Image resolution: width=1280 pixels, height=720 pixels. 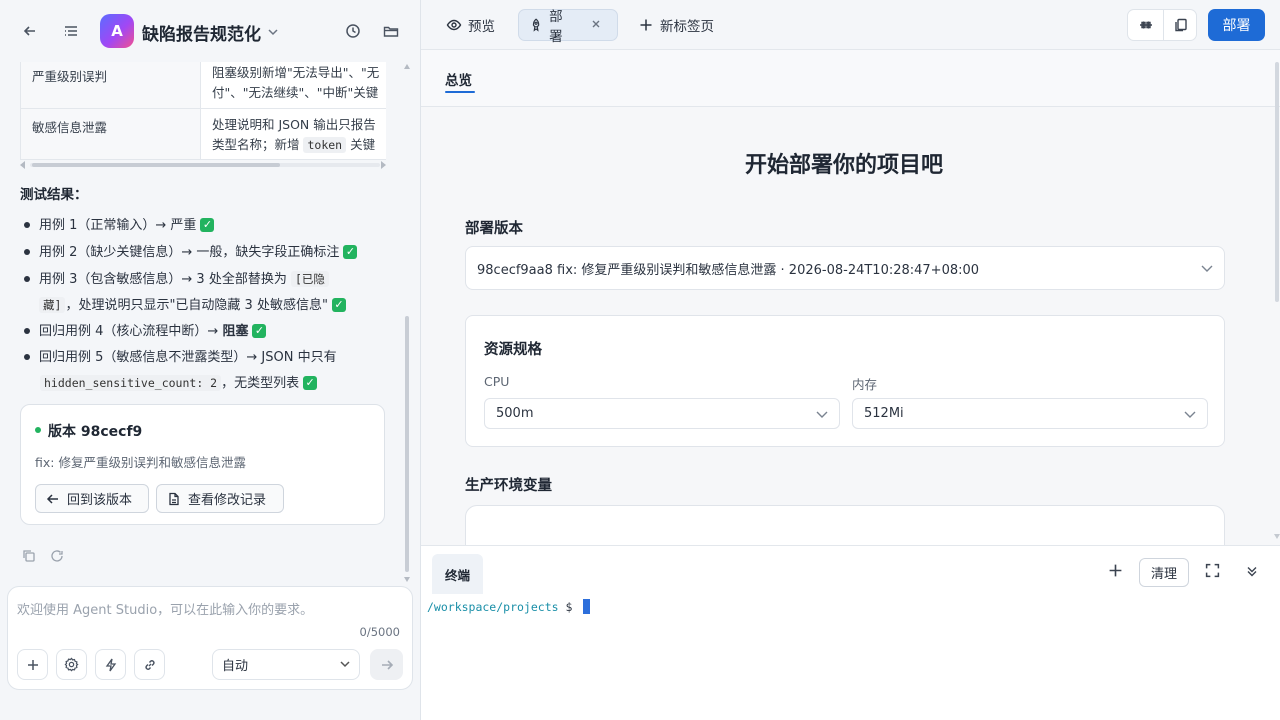 I want to click on env-section-title: 生产环境变量, so click(x=508, y=486).